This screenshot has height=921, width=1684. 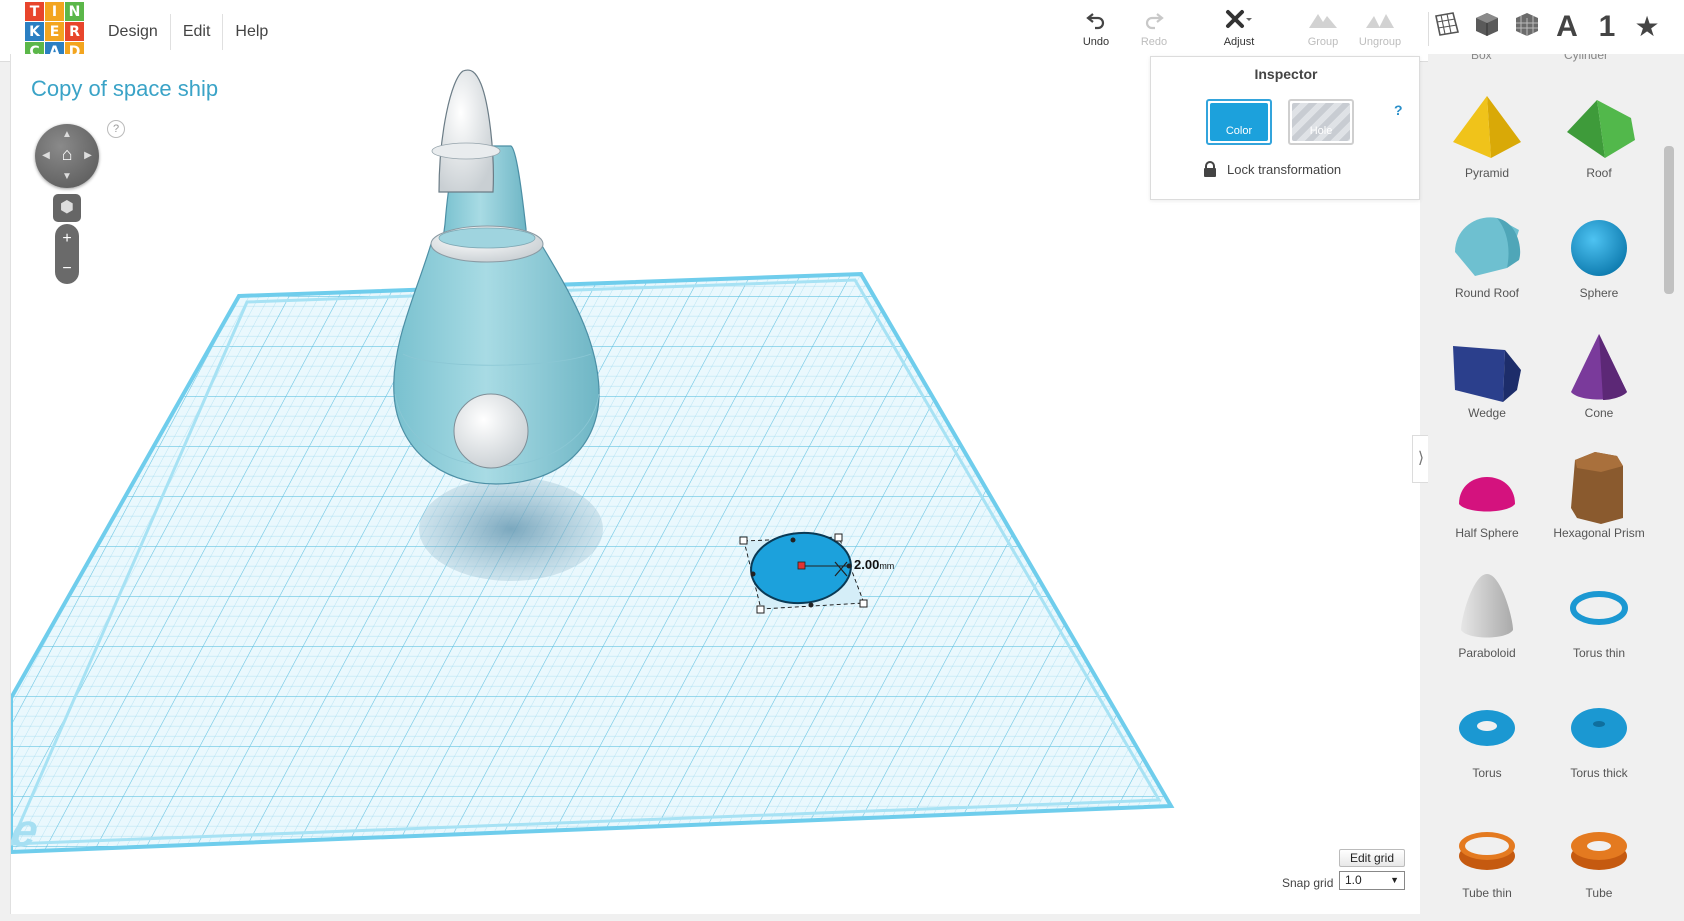 I want to click on shape-label: Tube thin, so click(x=1487, y=893).